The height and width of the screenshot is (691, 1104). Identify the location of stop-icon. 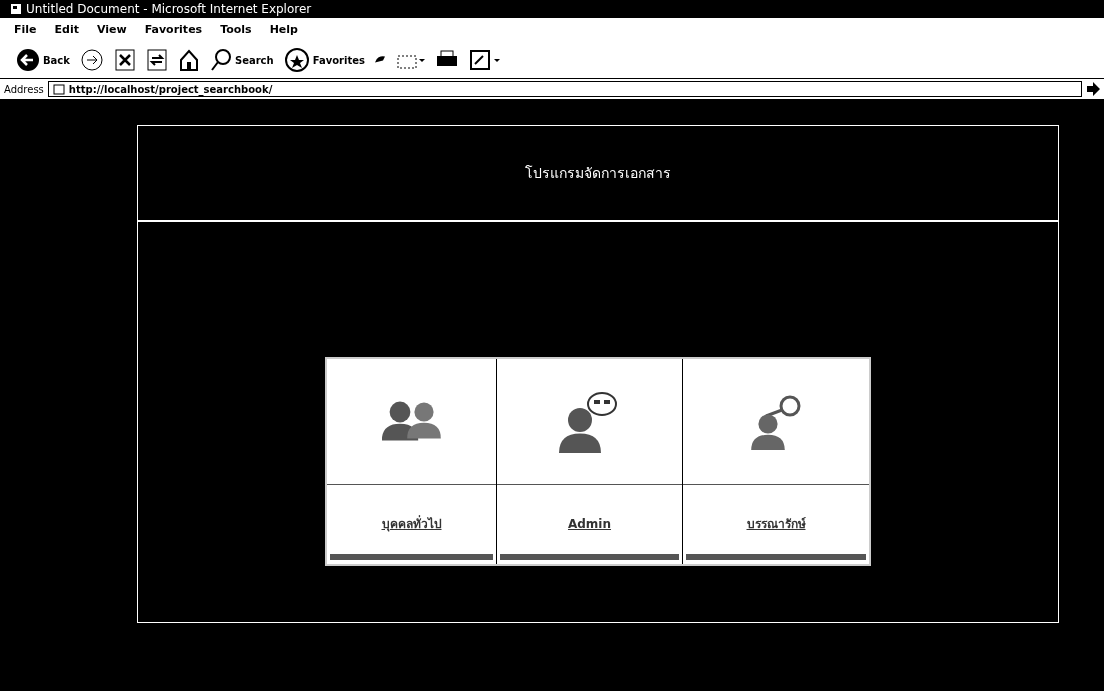
(124, 60).